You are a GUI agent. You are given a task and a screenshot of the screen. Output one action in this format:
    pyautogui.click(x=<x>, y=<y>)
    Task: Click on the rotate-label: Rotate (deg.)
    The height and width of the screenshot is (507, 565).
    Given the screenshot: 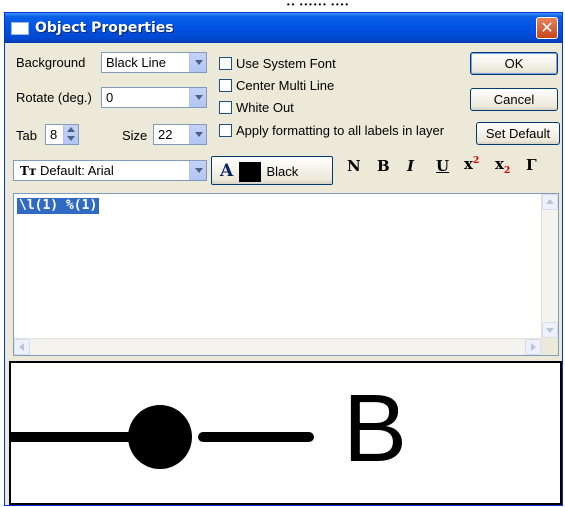 What is the action you would take?
    pyautogui.click(x=54, y=97)
    